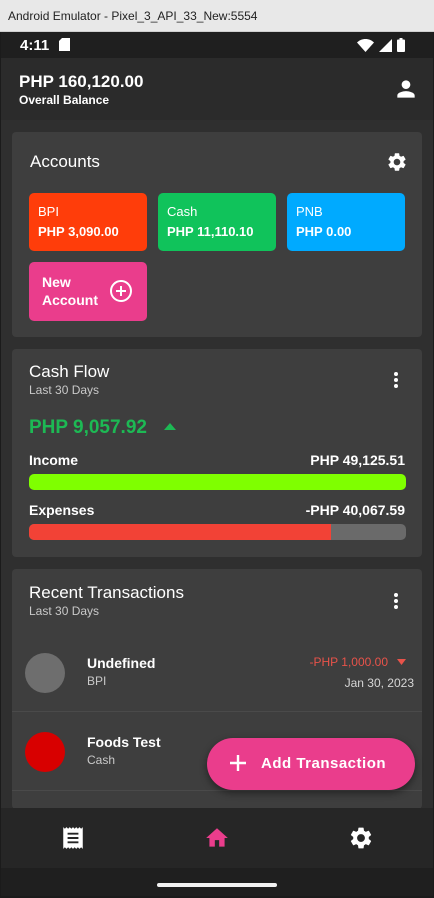 The width and height of the screenshot is (434, 898). I want to click on transaction-account: Cash, so click(101, 760).